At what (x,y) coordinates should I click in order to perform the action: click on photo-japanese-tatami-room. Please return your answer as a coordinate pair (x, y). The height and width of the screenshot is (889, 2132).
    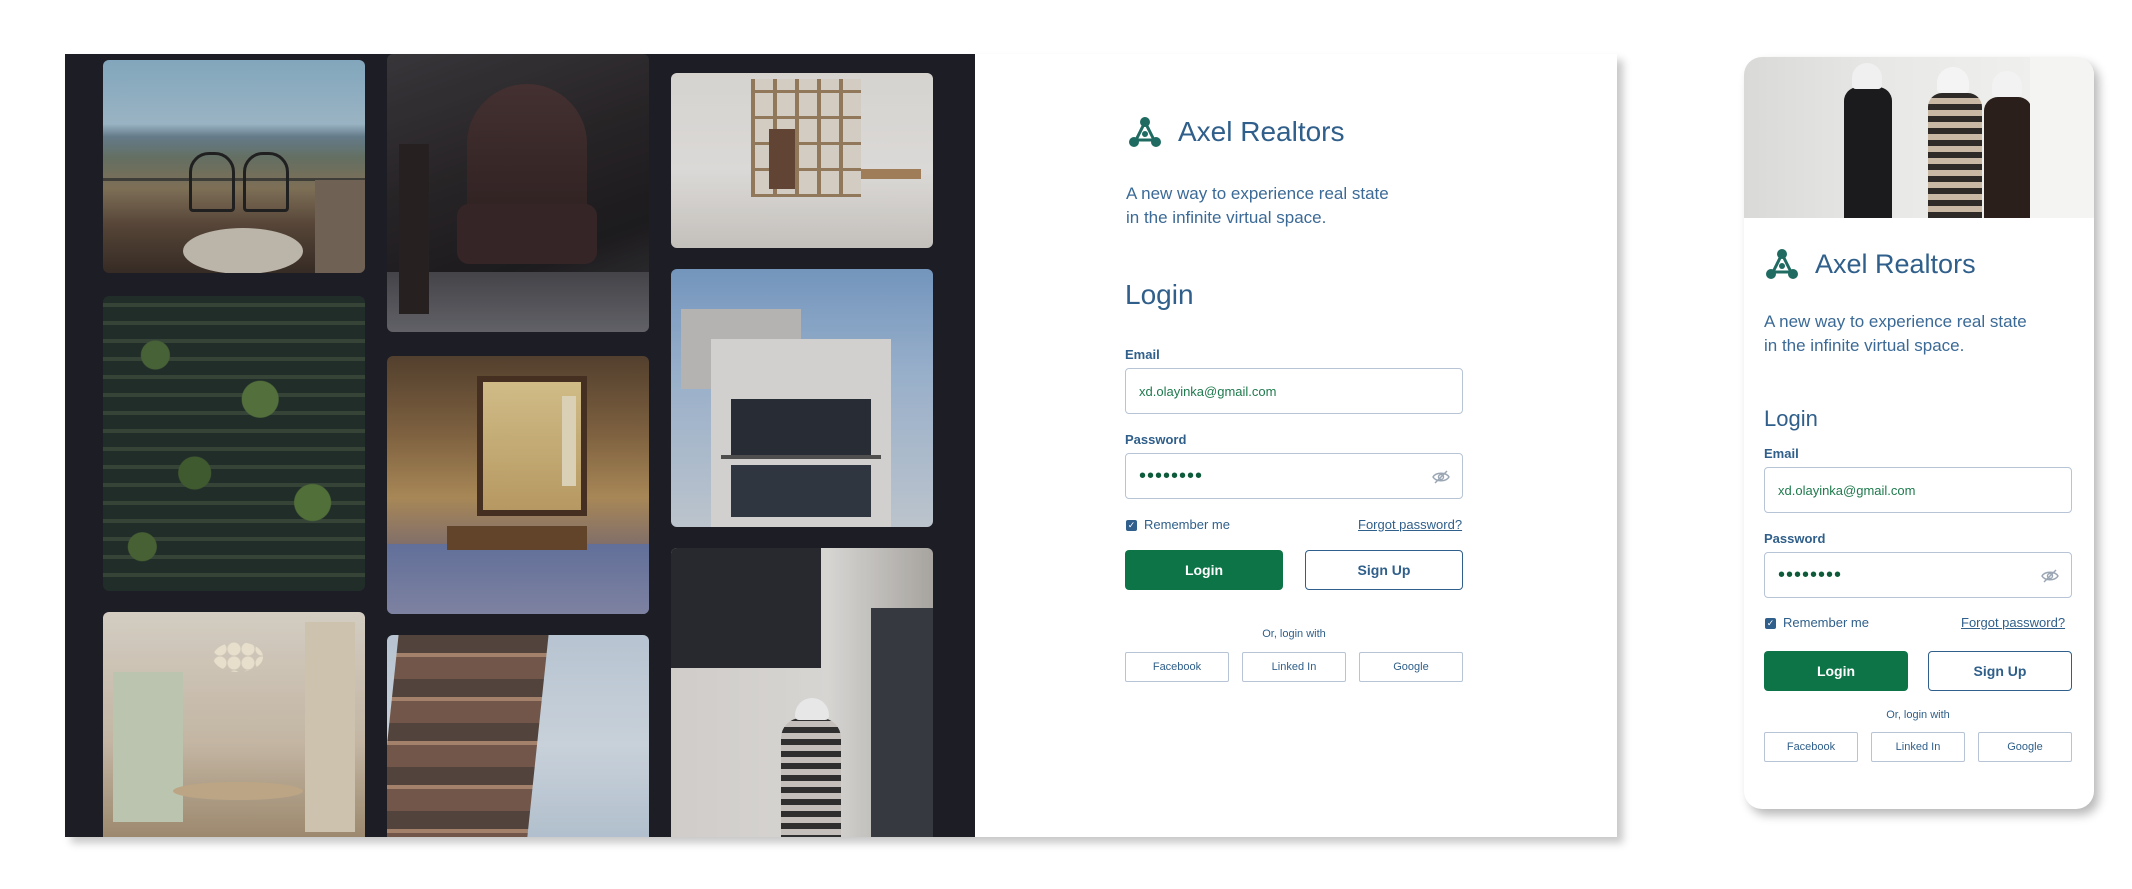
    Looking at the image, I should click on (518, 485).